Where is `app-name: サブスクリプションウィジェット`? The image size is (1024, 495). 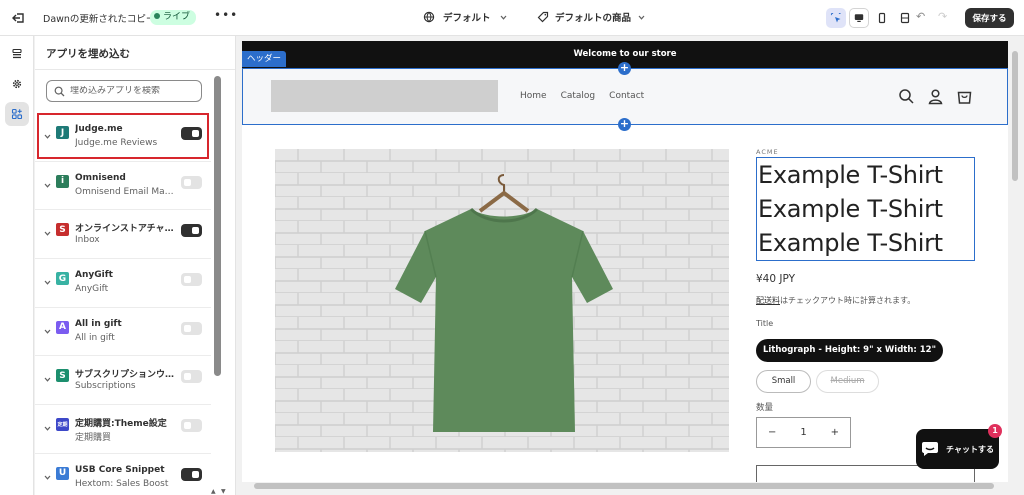
app-name: サブスクリプションウィジェット is located at coordinates (125, 375).